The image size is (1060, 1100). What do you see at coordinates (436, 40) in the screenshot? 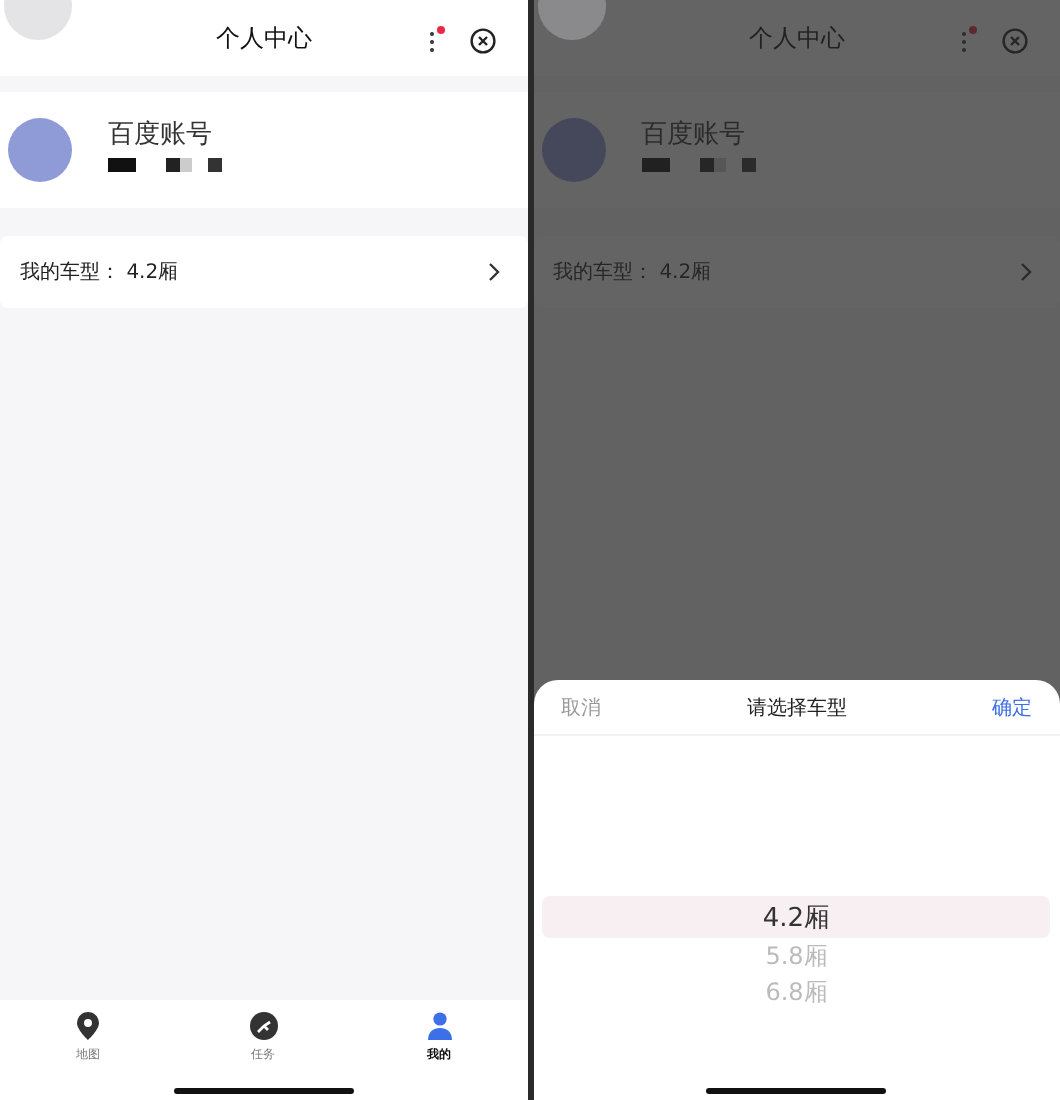
I see `more-icon` at bounding box center [436, 40].